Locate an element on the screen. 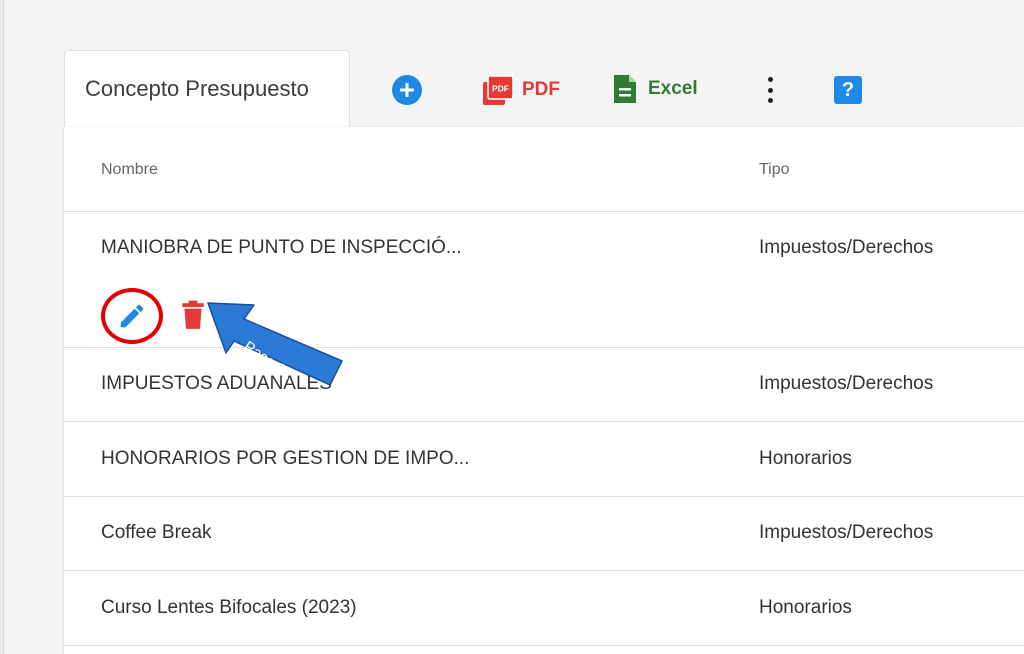  more-options-button is located at coordinates (768, 90).